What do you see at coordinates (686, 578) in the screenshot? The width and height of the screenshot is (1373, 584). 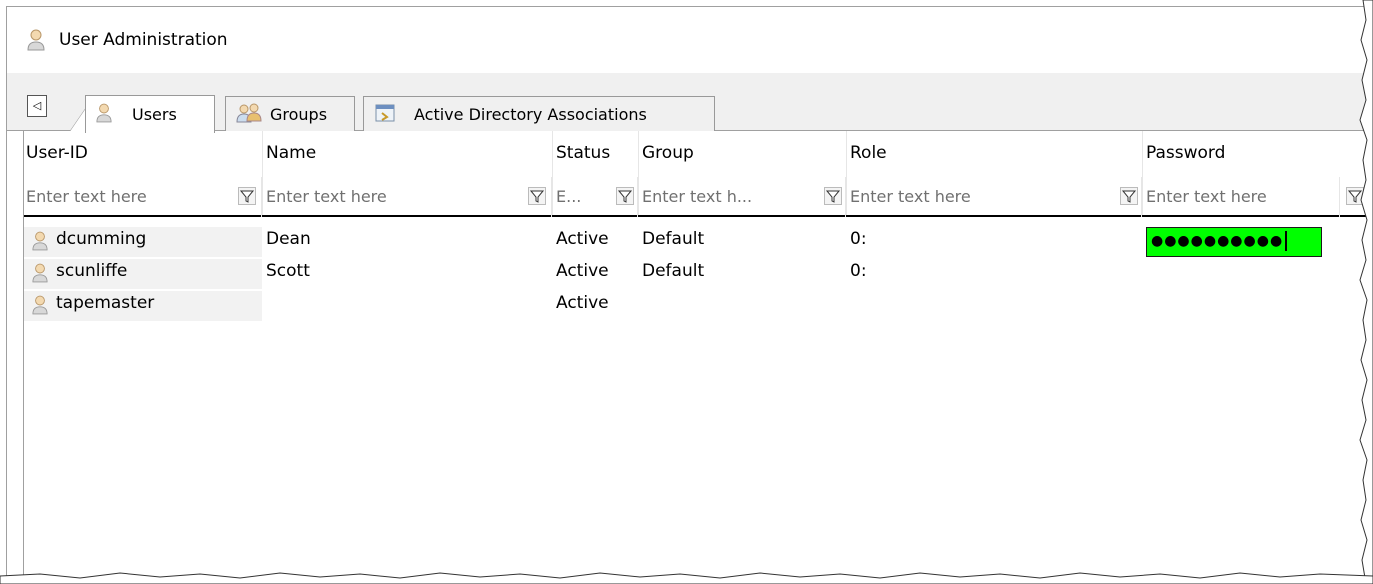 I see `torn-edge-bottom` at bounding box center [686, 578].